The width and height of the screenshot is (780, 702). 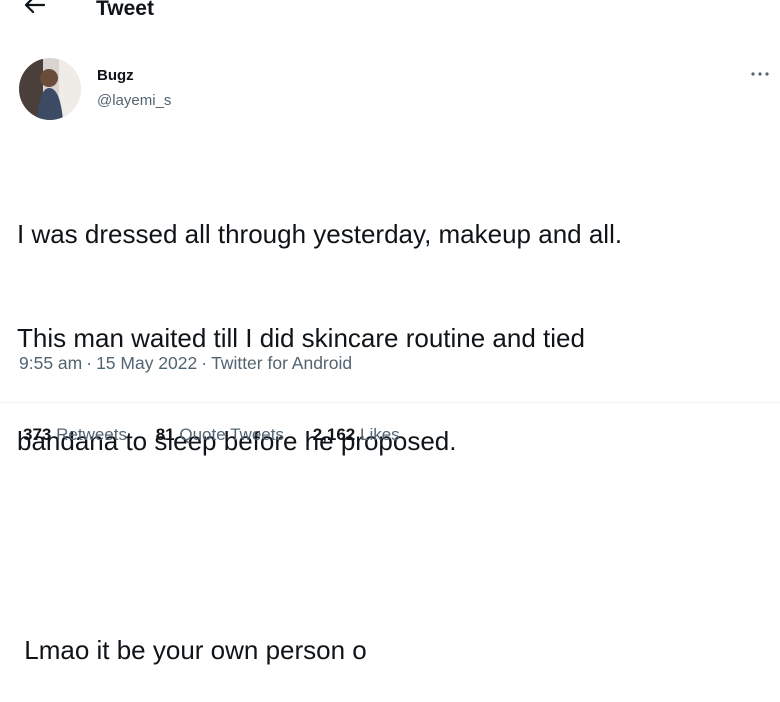 What do you see at coordinates (50, 363) in the screenshot?
I see `tweet-time: 9:55 am` at bounding box center [50, 363].